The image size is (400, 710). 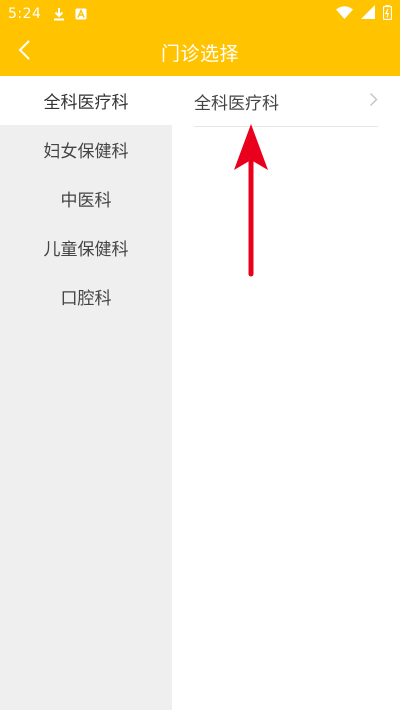 What do you see at coordinates (373, 101) in the screenshot?
I see `chevron-right-icon` at bounding box center [373, 101].